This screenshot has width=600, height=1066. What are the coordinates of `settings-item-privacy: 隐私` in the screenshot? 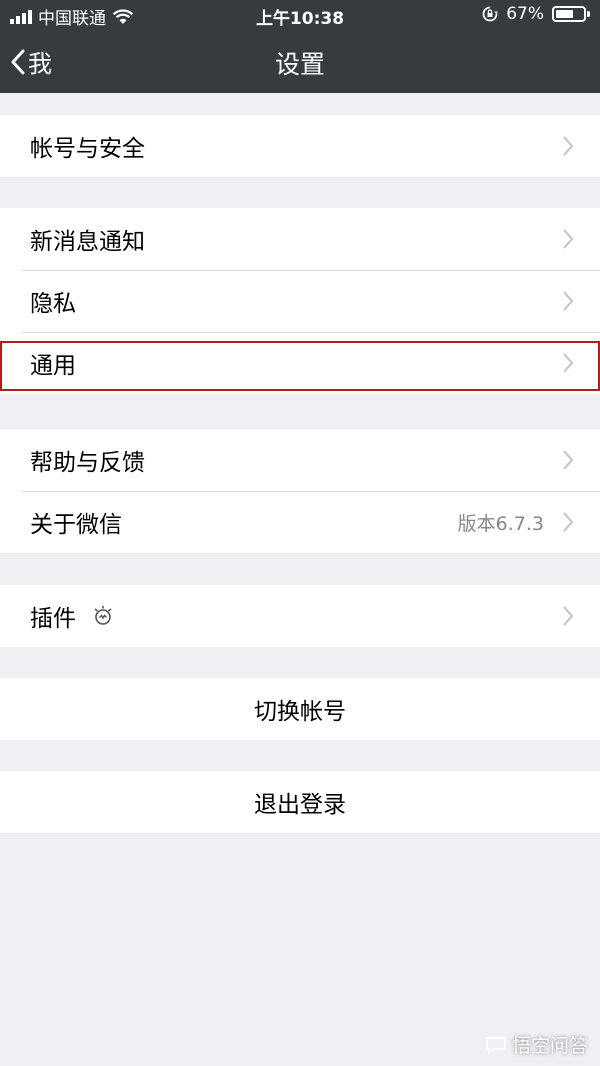 It's located at (300, 301).